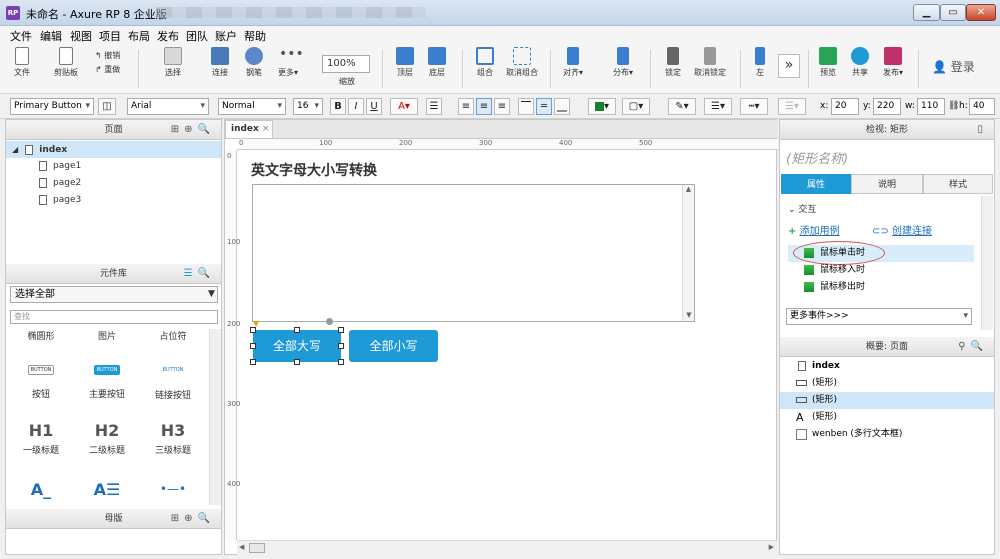 The height and width of the screenshot is (559, 1000). Describe the element at coordinates (902, 229) in the screenshot. I see `create-link-link: ⊂⊃ 创建连接` at that location.